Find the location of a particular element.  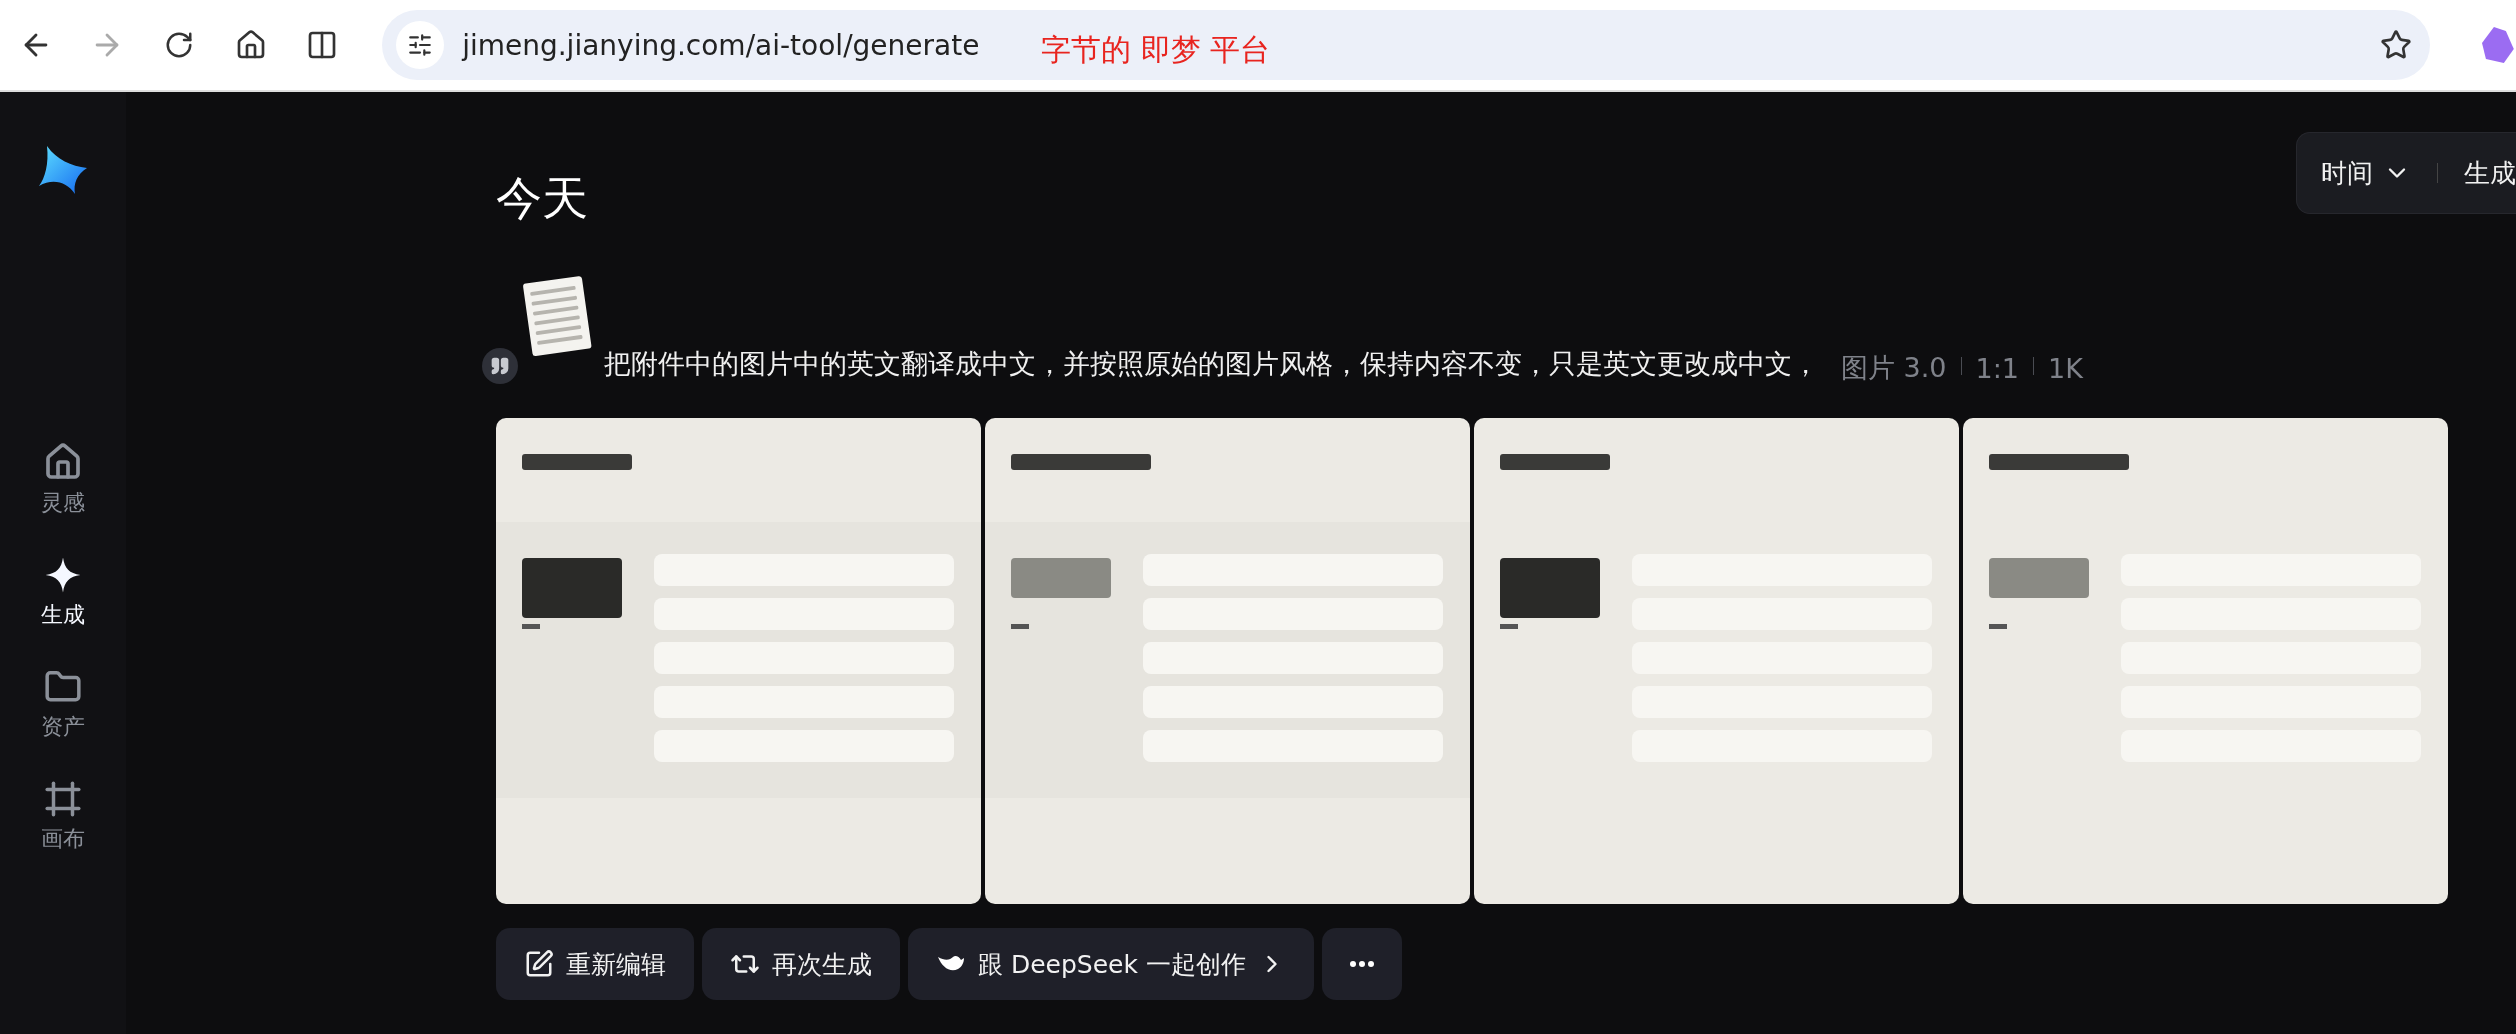

annotation-text: 字节的 即梦 平台 is located at coordinates (1156, 49).